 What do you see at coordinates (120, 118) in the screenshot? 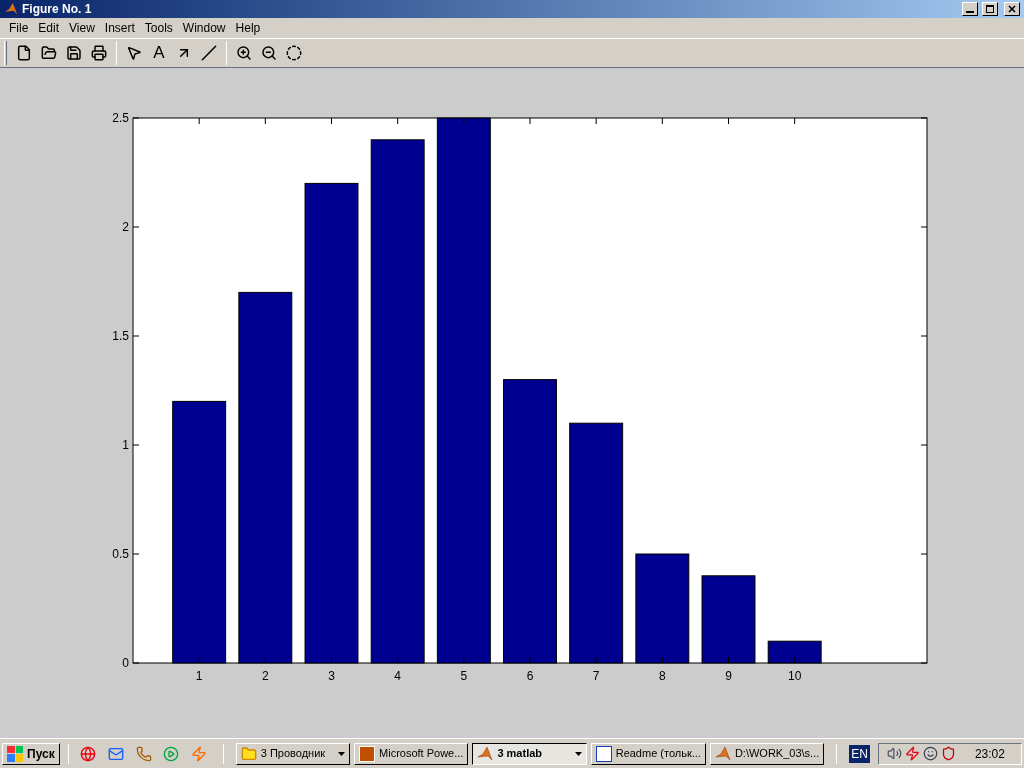
I see `y-tick-label: 2.5` at bounding box center [120, 118].